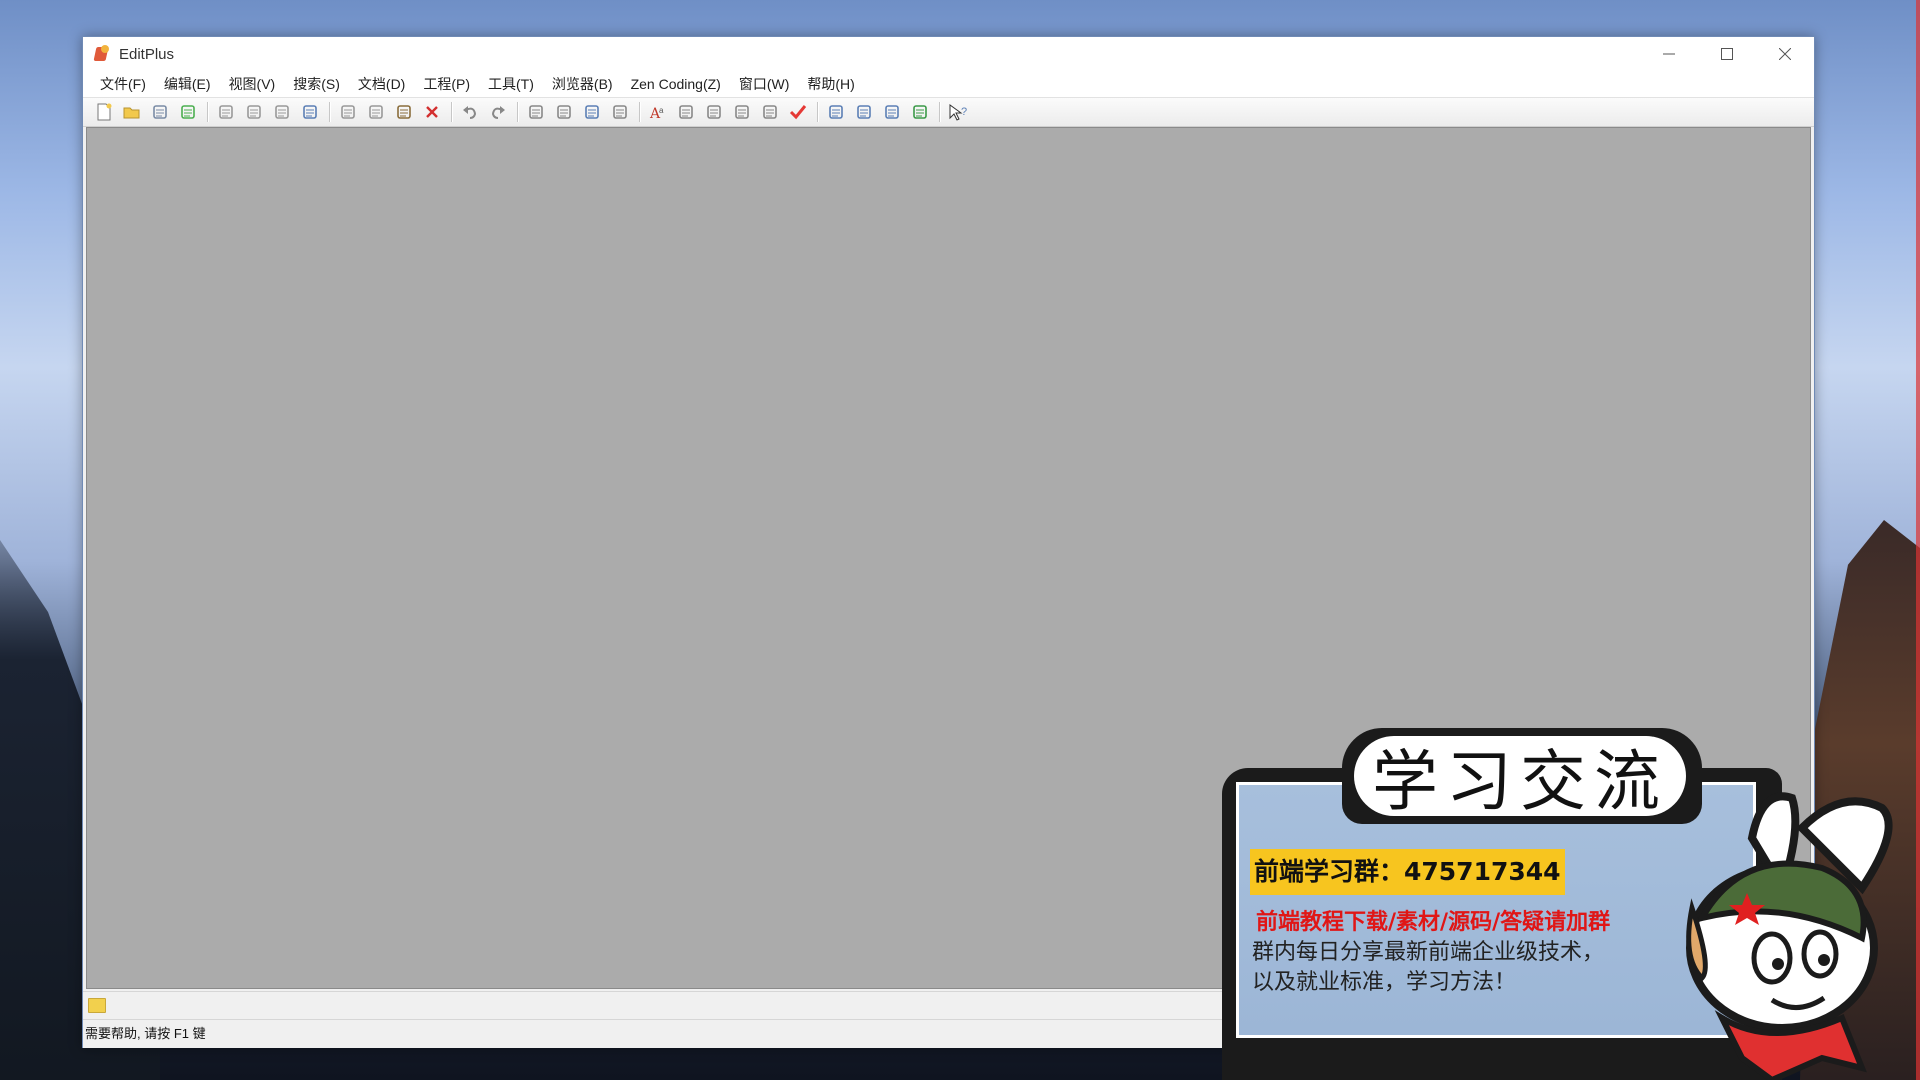 The height and width of the screenshot is (1080, 1920). What do you see at coordinates (446, 84) in the screenshot?
I see `menu-project: 工程(P)` at bounding box center [446, 84].